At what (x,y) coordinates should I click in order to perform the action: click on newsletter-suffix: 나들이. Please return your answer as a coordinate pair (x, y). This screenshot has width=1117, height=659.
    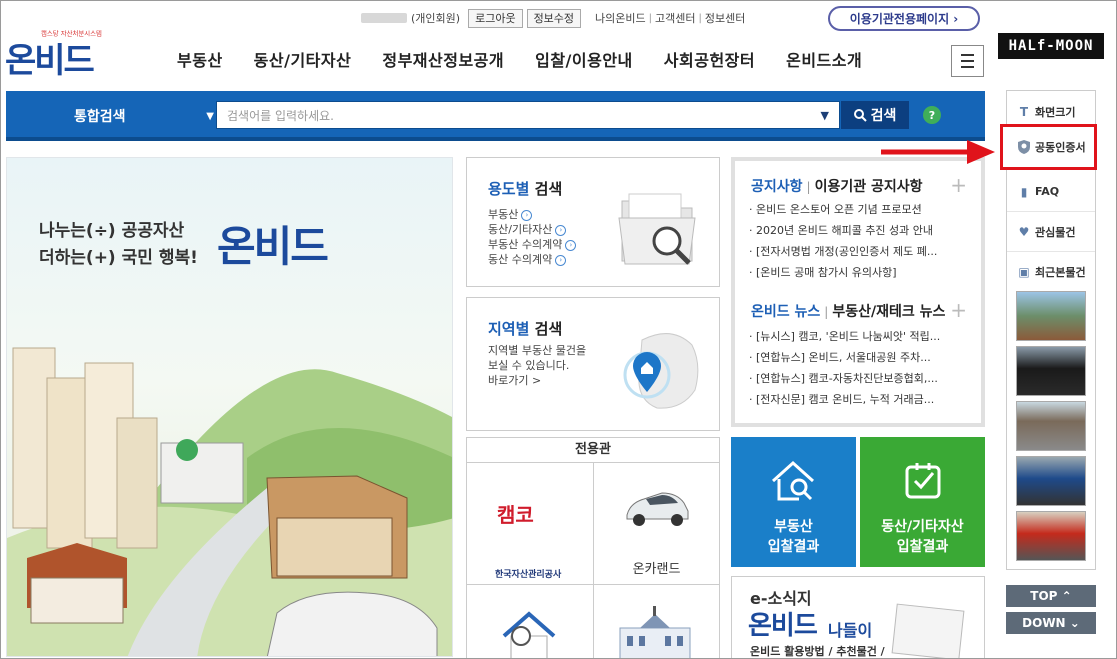
    Looking at the image, I should click on (850, 630).